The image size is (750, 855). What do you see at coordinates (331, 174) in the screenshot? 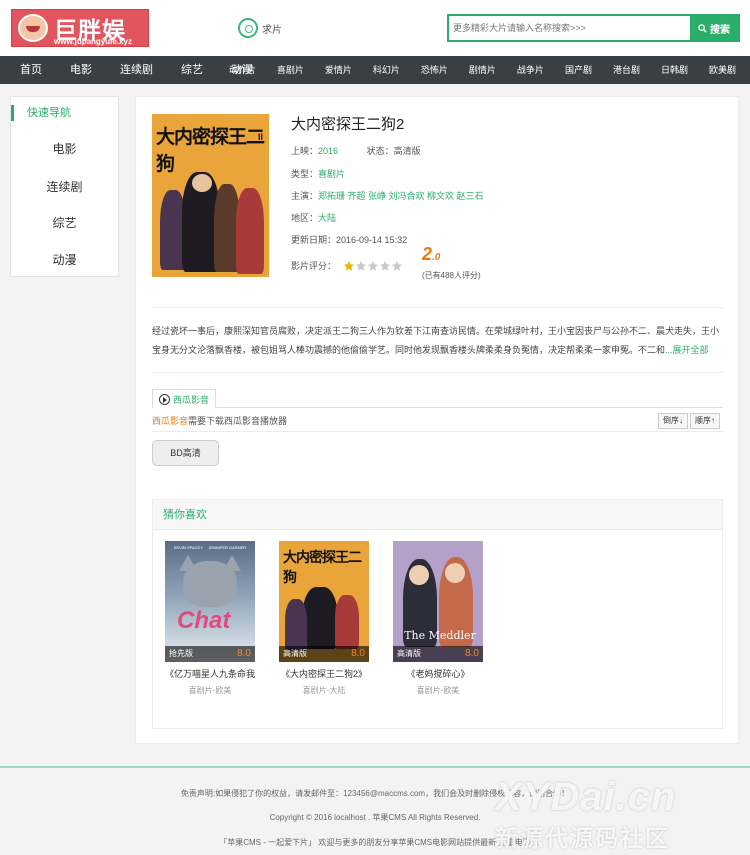
I see `type-link: 喜剧片` at bounding box center [331, 174].